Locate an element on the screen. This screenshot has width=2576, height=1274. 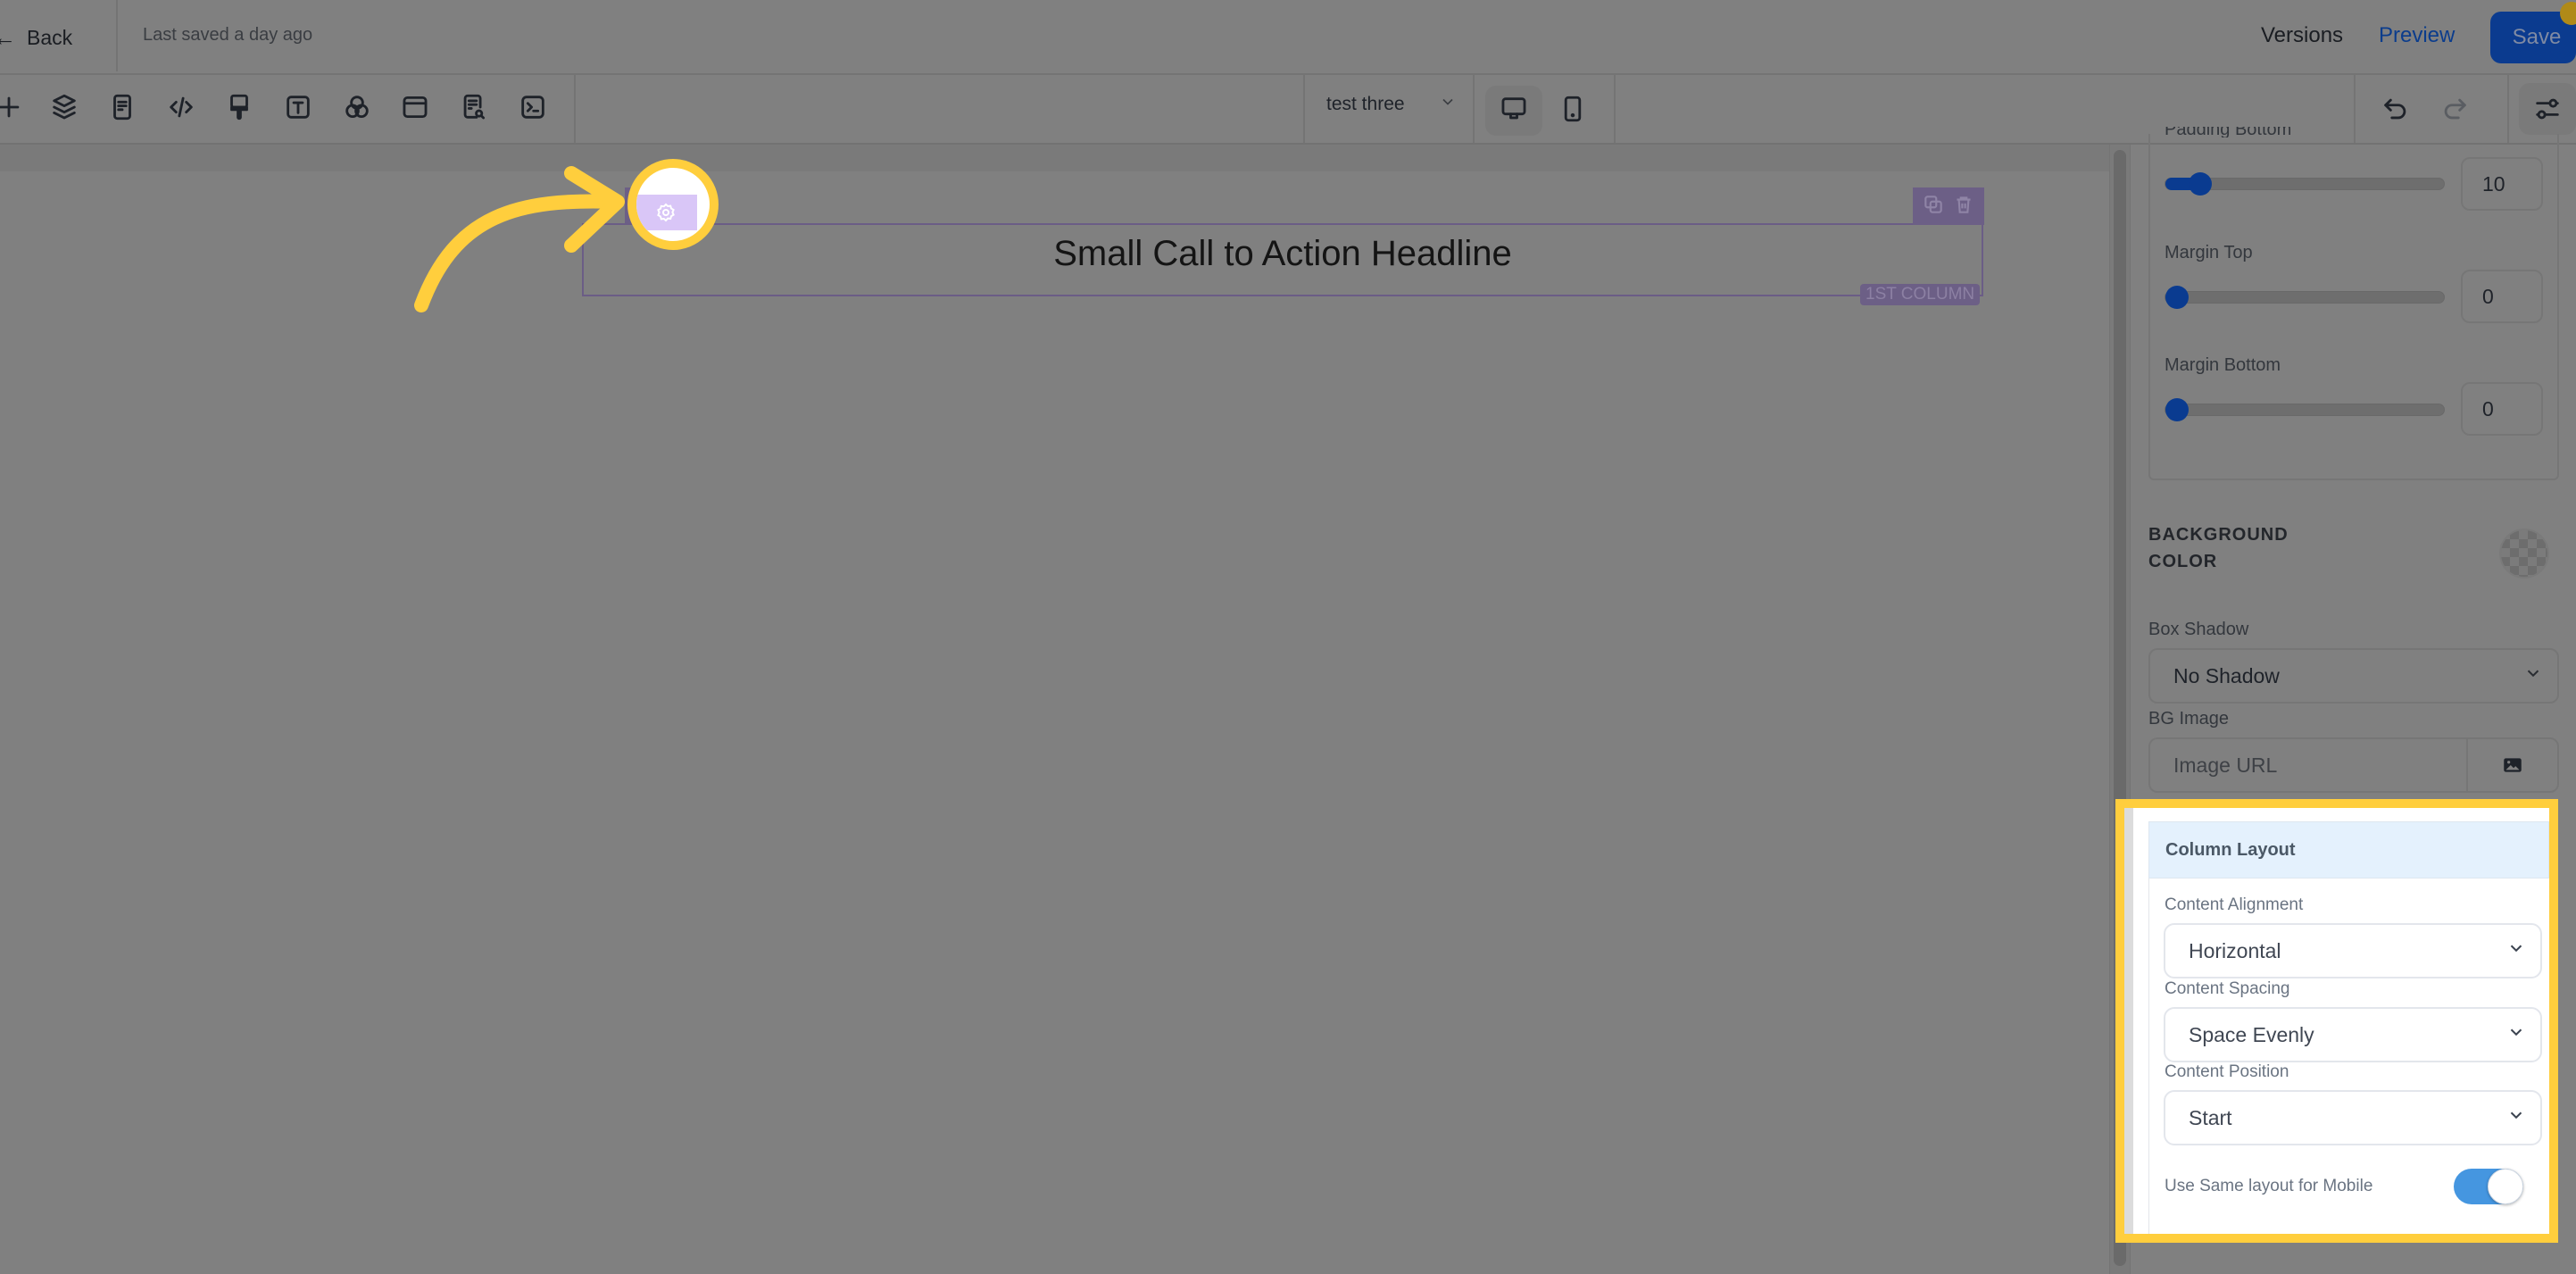
background-color-label-line2: COLOR is located at coordinates (2183, 561).